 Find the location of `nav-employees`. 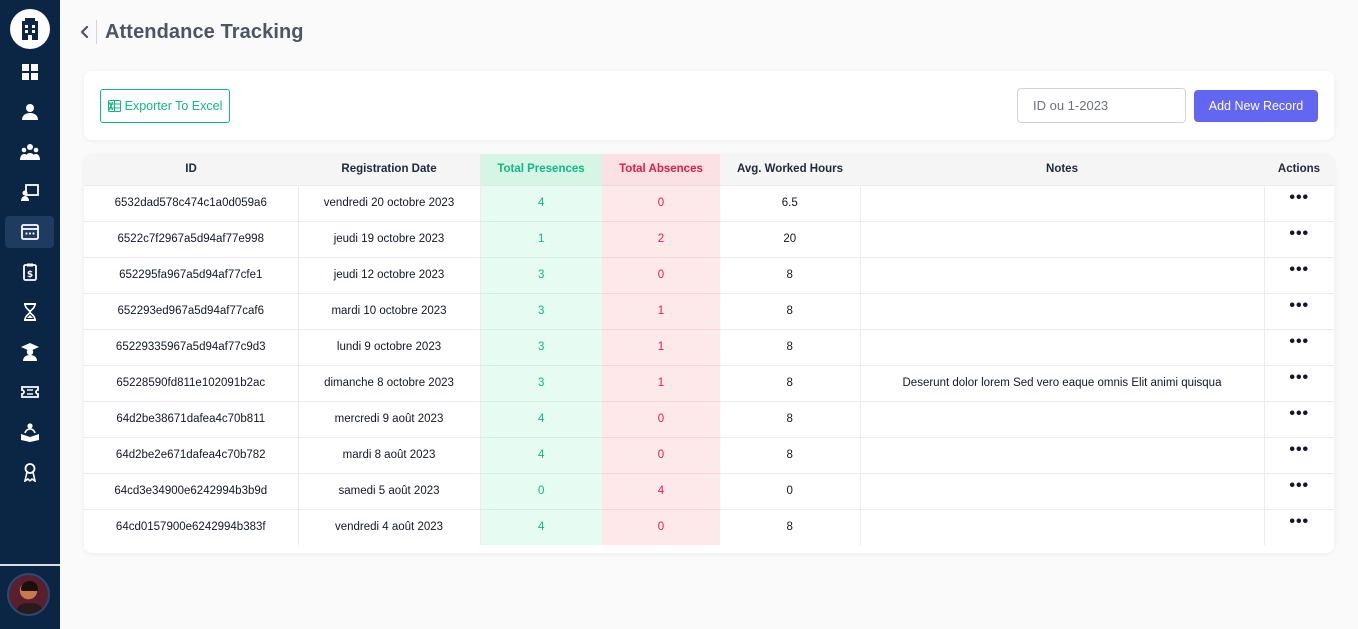

nav-employees is located at coordinates (29, 112).